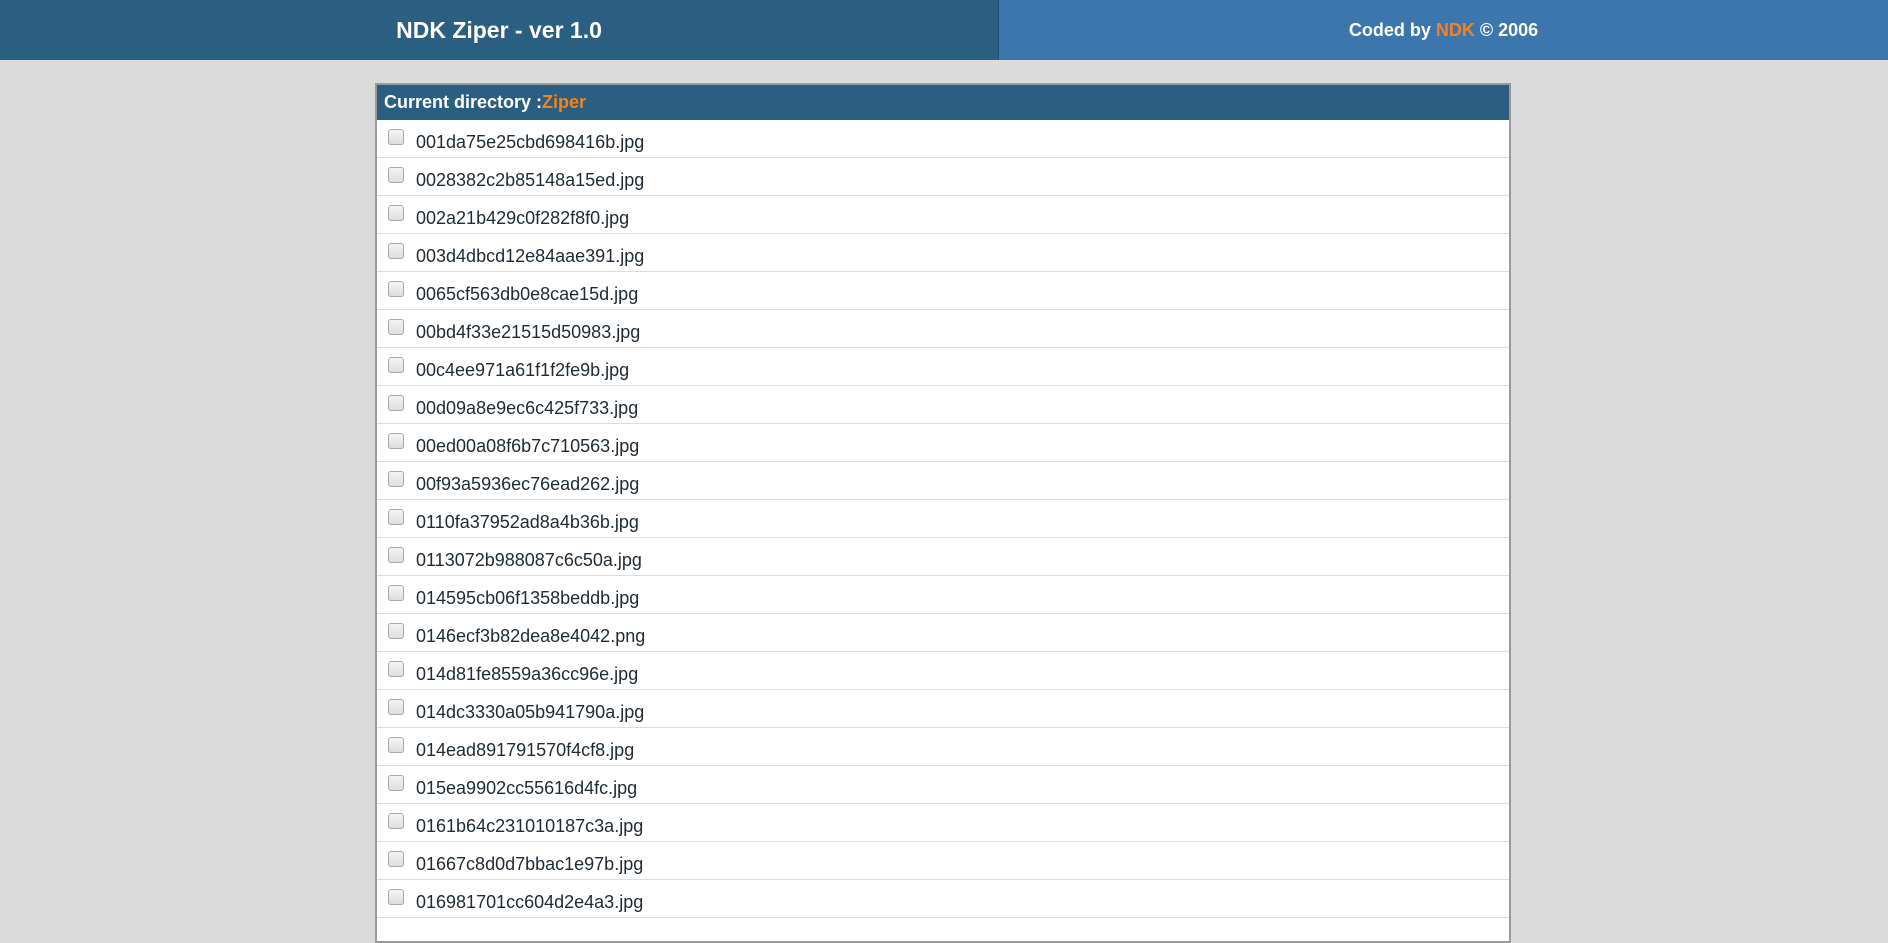 This screenshot has width=1888, height=943. What do you see at coordinates (943, 215) in the screenshot?
I see `file-row: 002a21b429c0f282f8f0.jpg` at bounding box center [943, 215].